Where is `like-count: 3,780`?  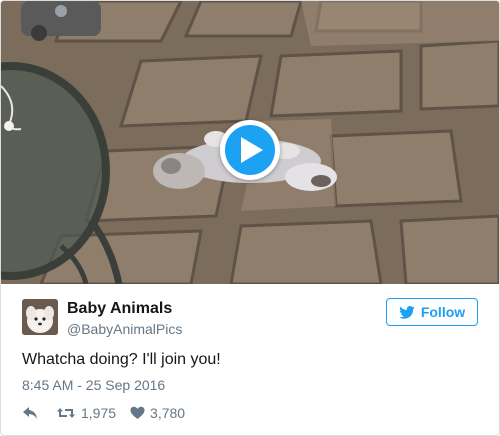
like-count: 3,780 is located at coordinates (168, 413).